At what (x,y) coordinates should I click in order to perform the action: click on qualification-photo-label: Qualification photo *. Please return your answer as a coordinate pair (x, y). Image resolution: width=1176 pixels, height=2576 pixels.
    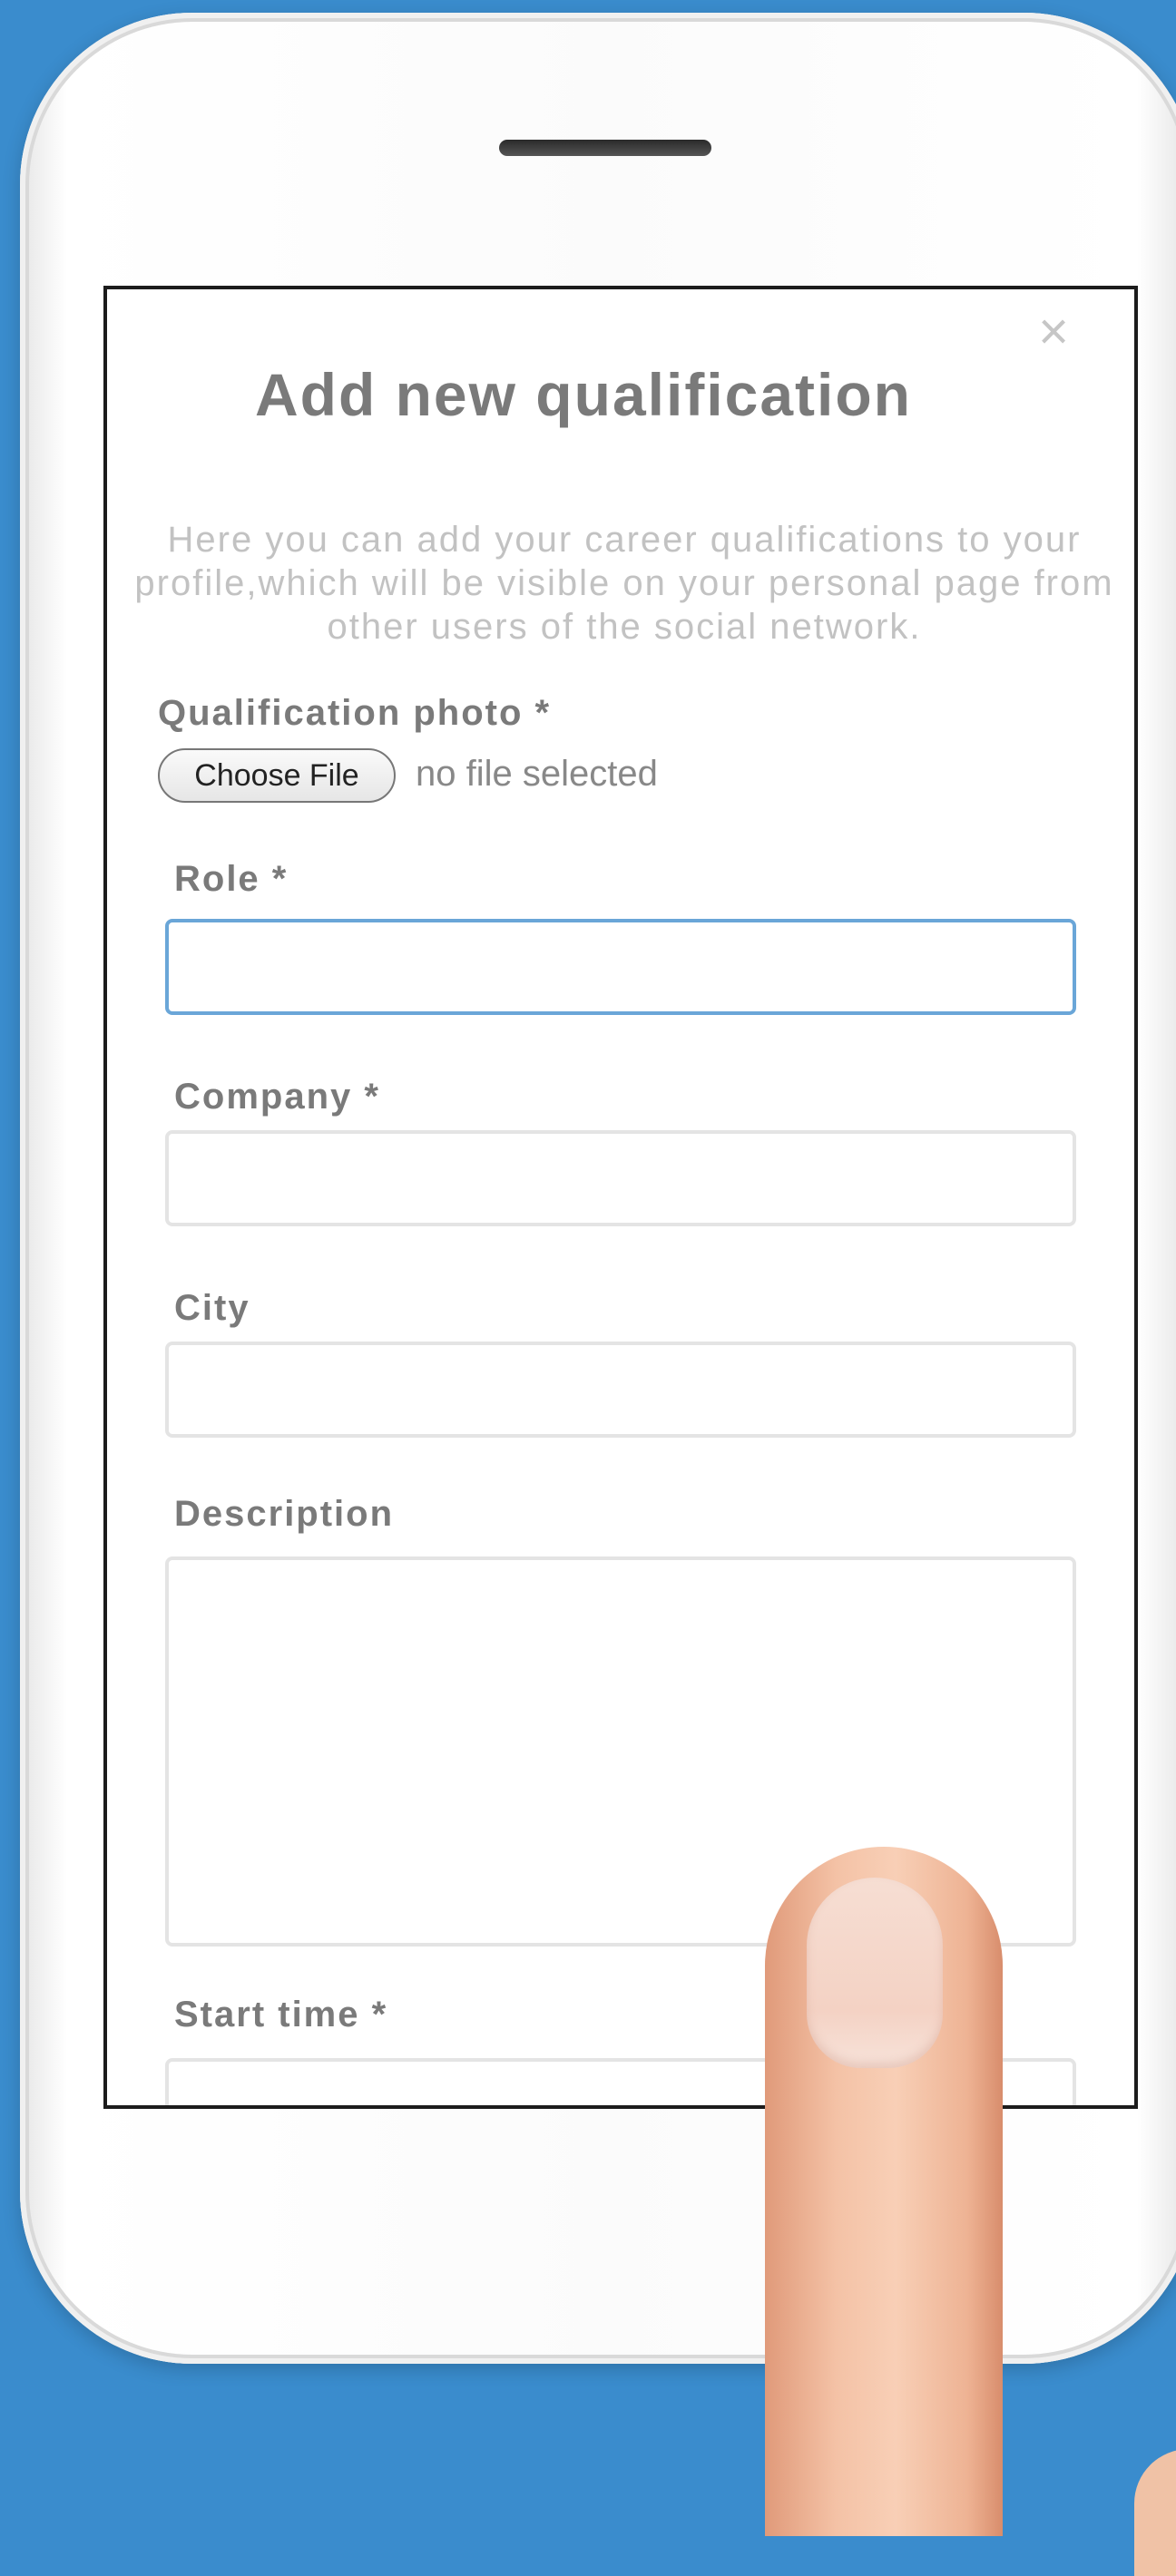
    Looking at the image, I should click on (355, 713).